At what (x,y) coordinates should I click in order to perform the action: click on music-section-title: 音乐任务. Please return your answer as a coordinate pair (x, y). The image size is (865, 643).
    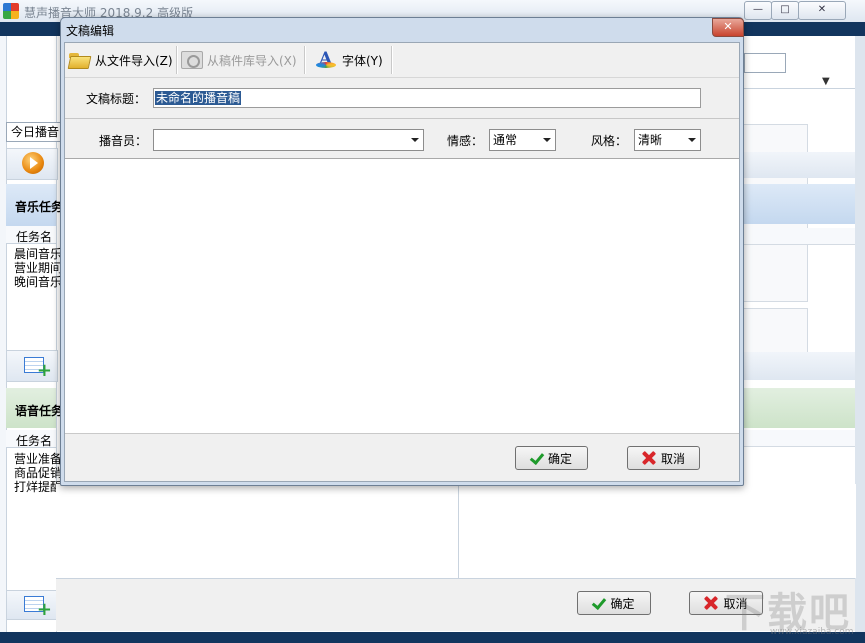
    Looking at the image, I should click on (39, 207).